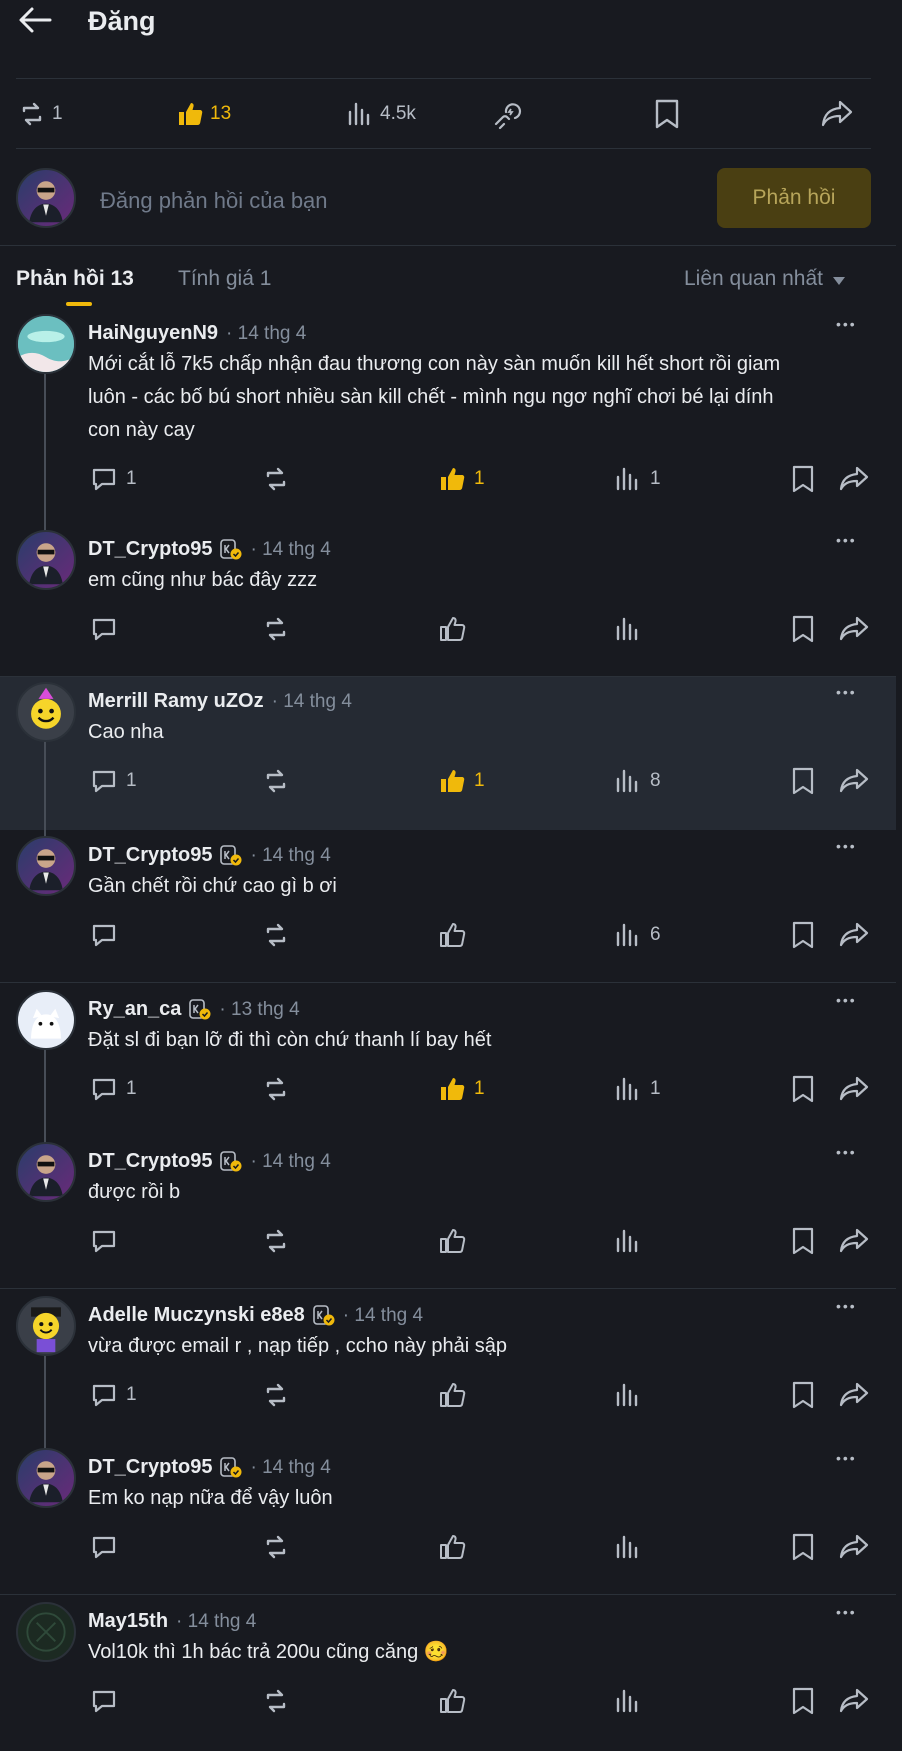  What do you see at coordinates (479, 1088) in the screenshot?
I see `like-count: 1` at bounding box center [479, 1088].